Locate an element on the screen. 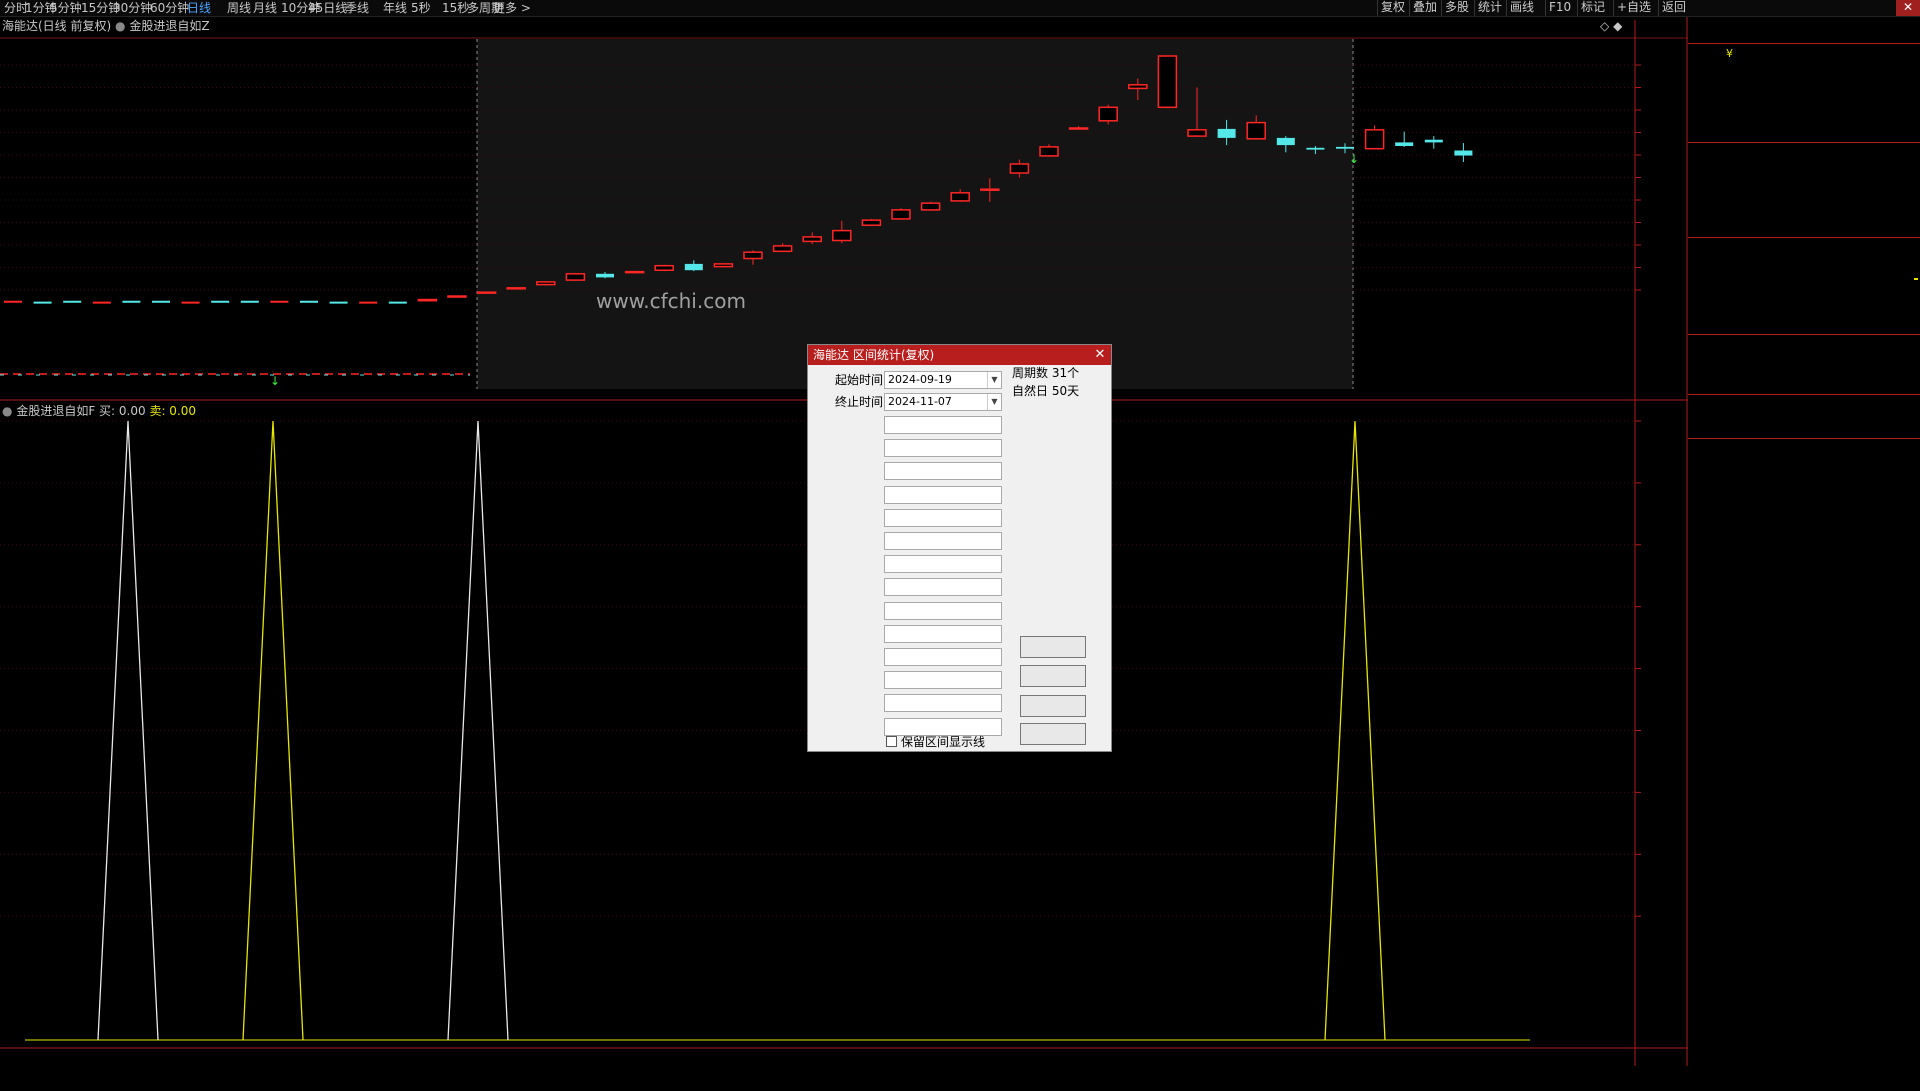 The height and width of the screenshot is (1091, 1920). end-time-select: 2024-11-07 ▼ is located at coordinates (943, 402).